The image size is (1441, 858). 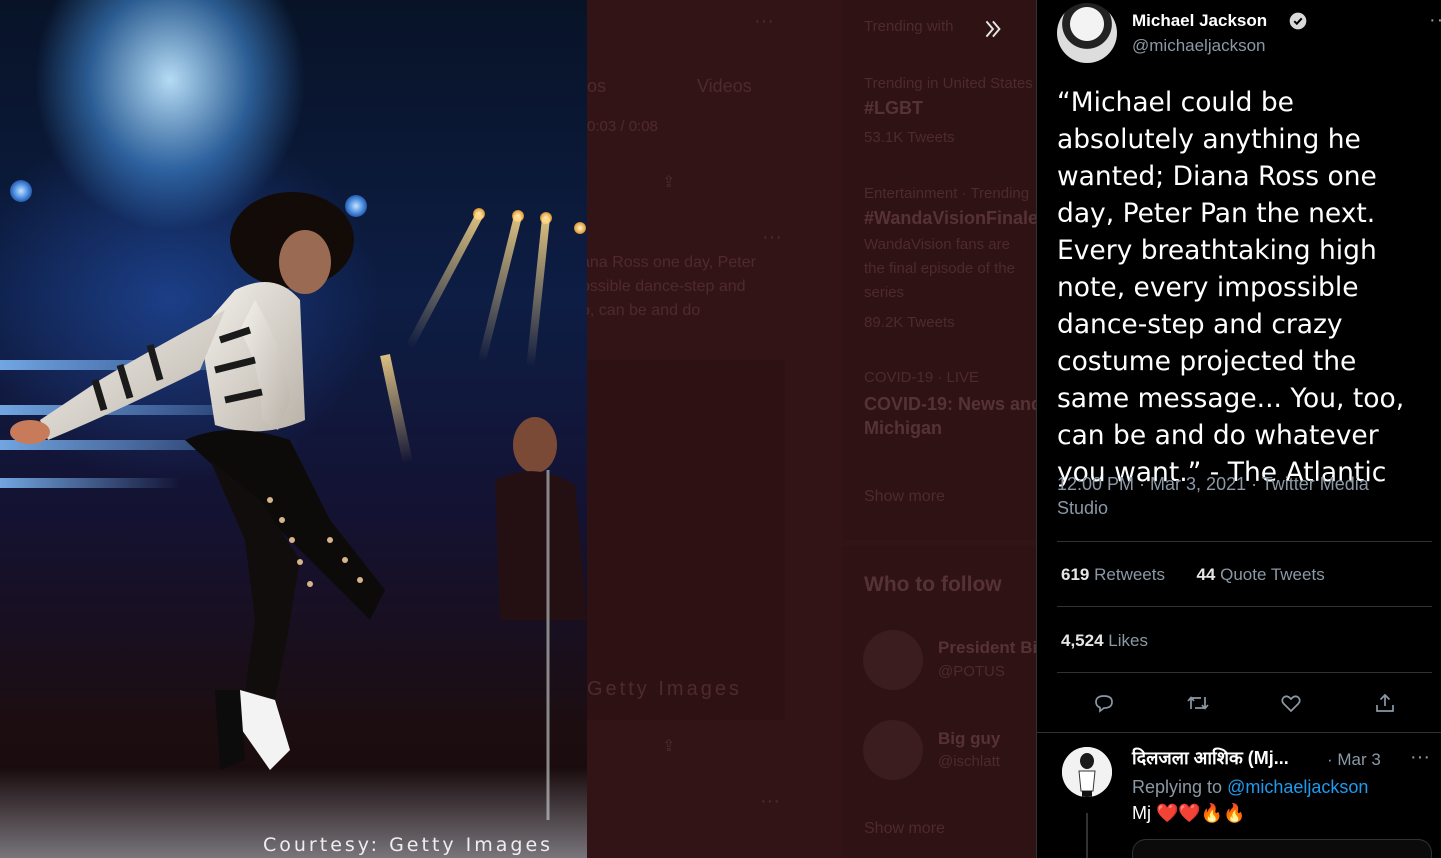 I want to click on likes-stat: 4,524 Likes, so click(x=1104, y=641).